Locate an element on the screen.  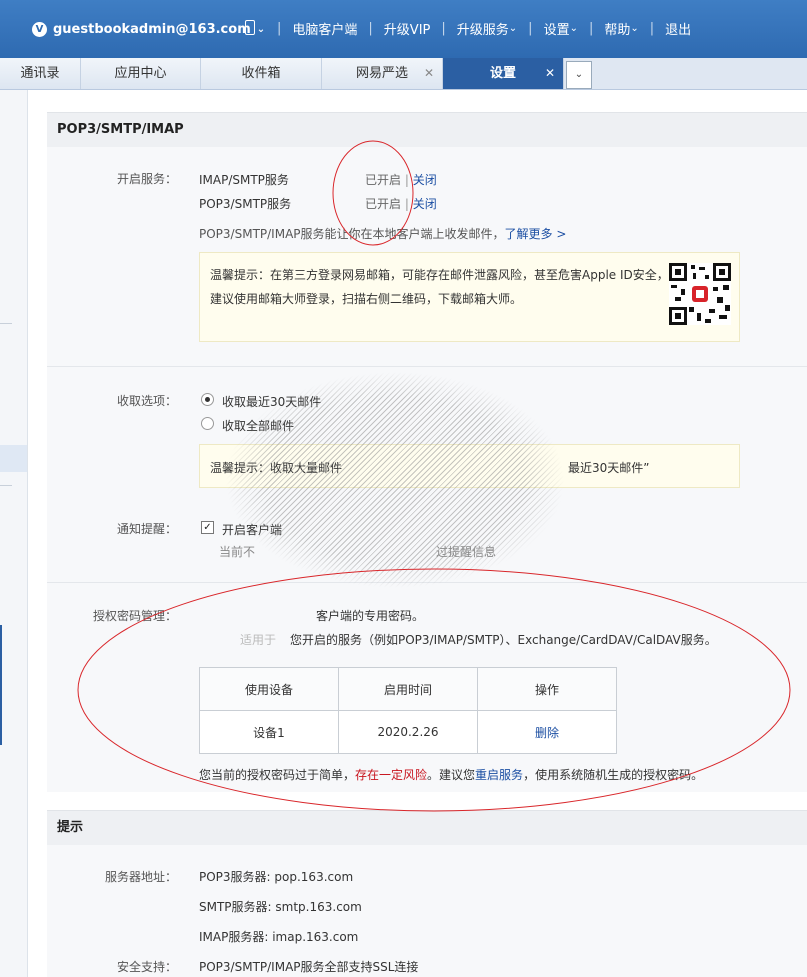
table-header-row: 使用设备 启用时间 操作 is located at coordinates (408, 689).